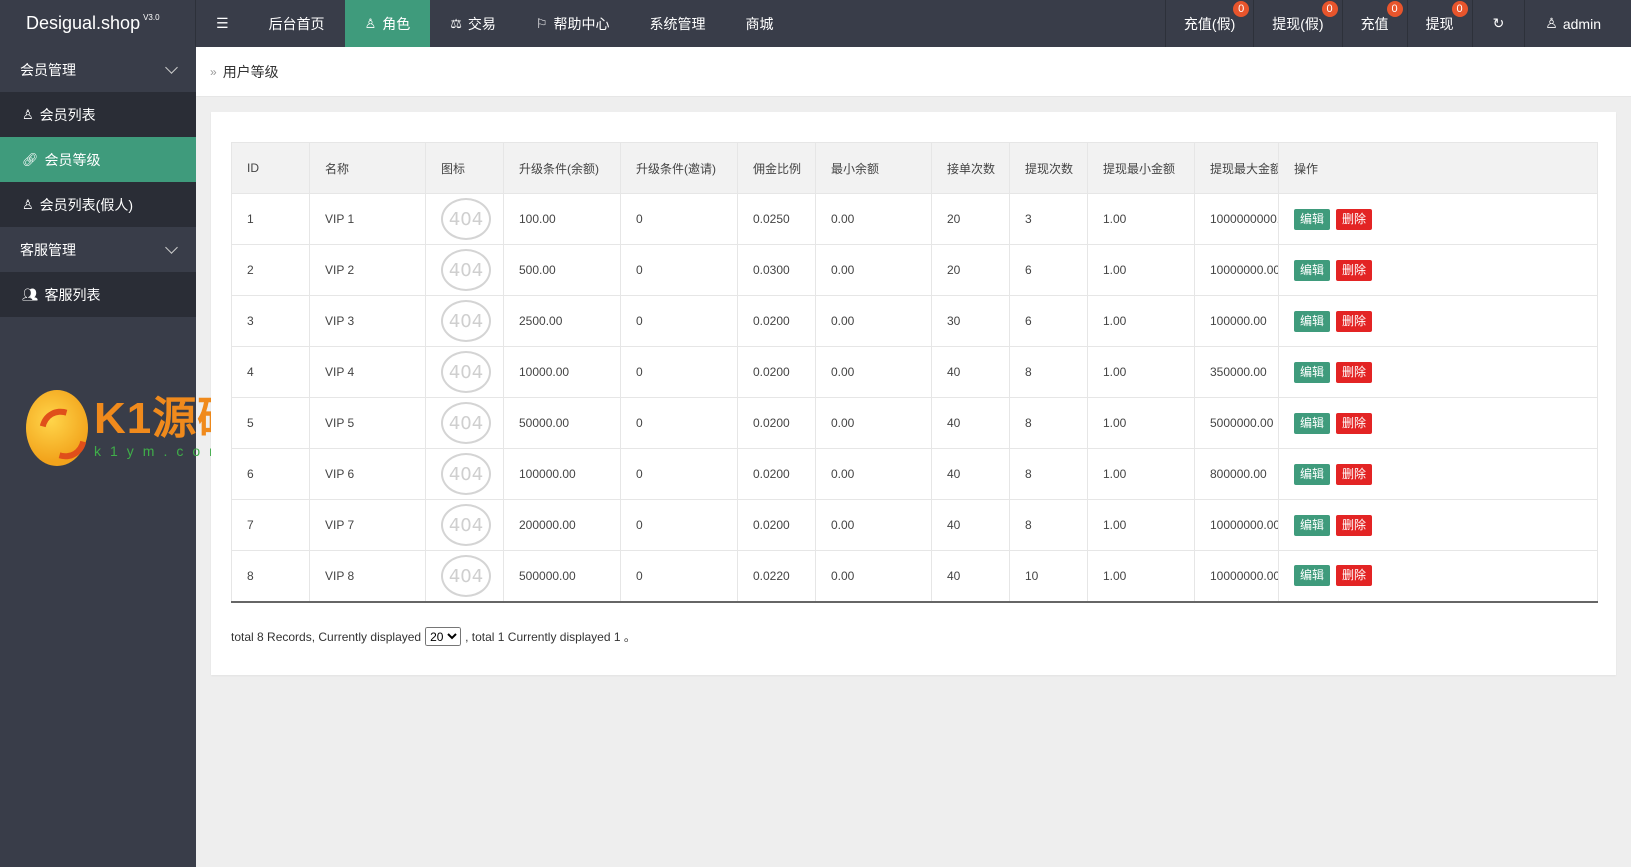 Image resolution: width=1631 pixels, height=867 pixels. Describe the element at coordinates (1236, 525) in the screenshot. I see `cell-withdraw-max: 10000000.00` at that location.